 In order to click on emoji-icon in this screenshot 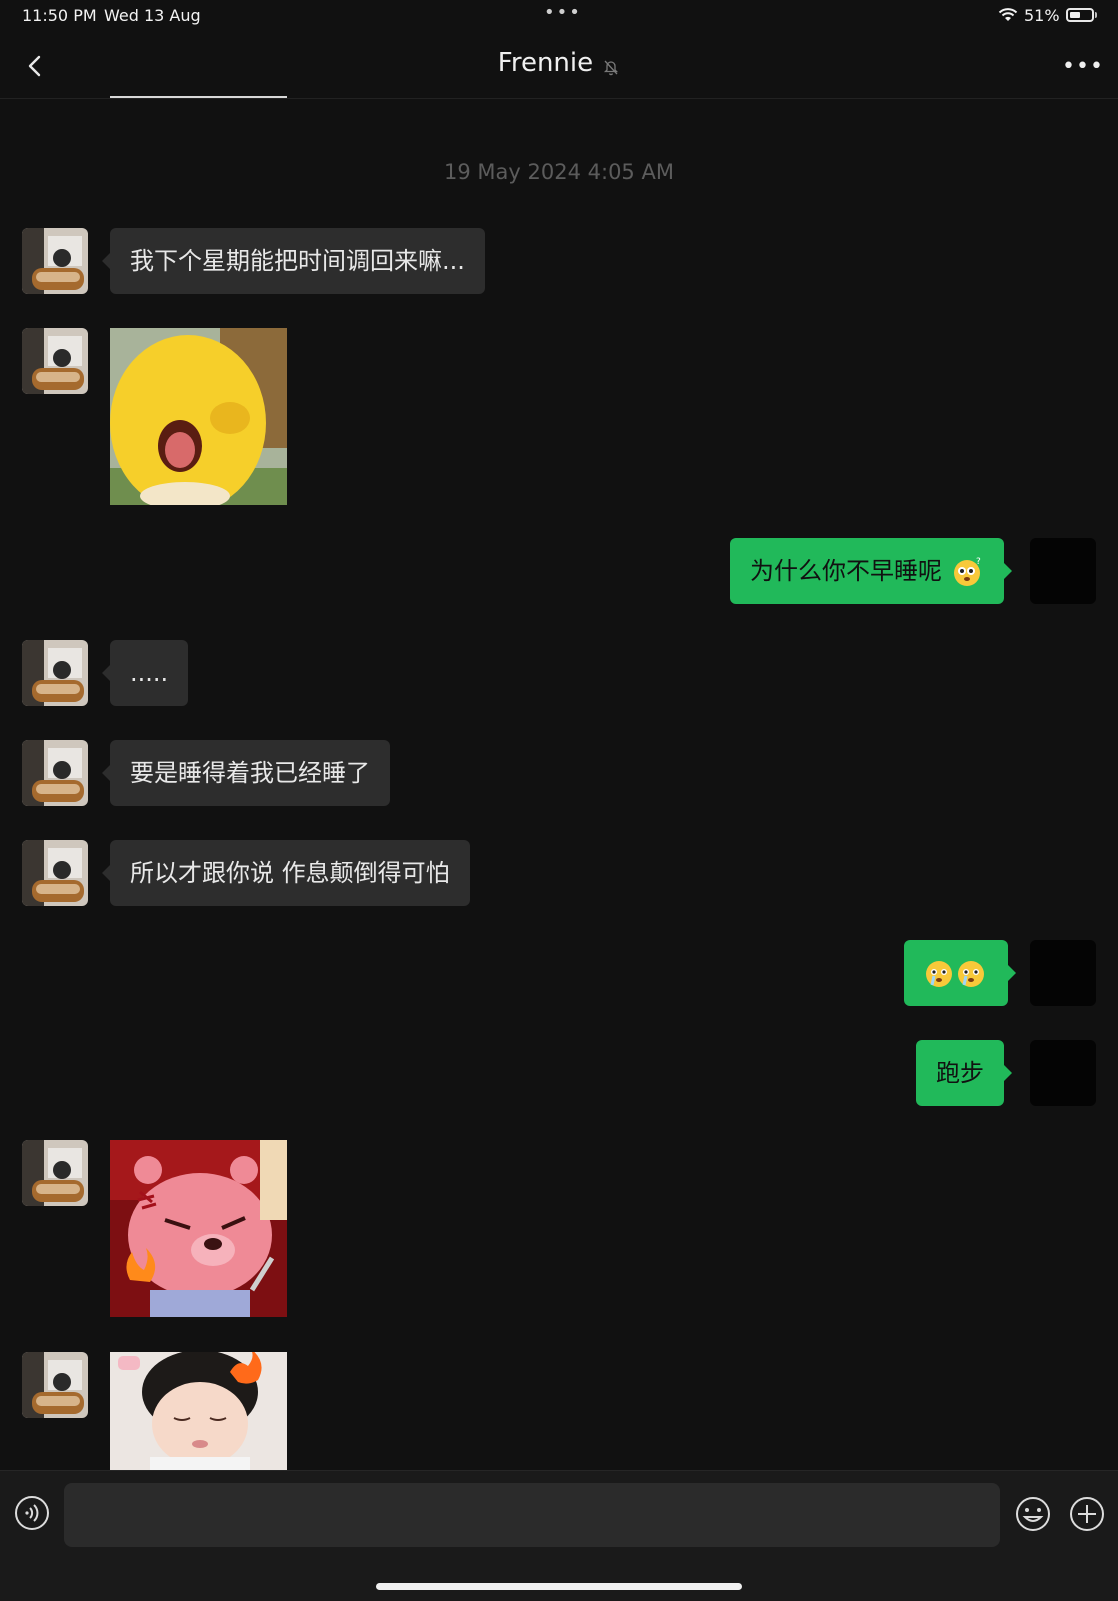, I will do `click(1033, 1514)`.